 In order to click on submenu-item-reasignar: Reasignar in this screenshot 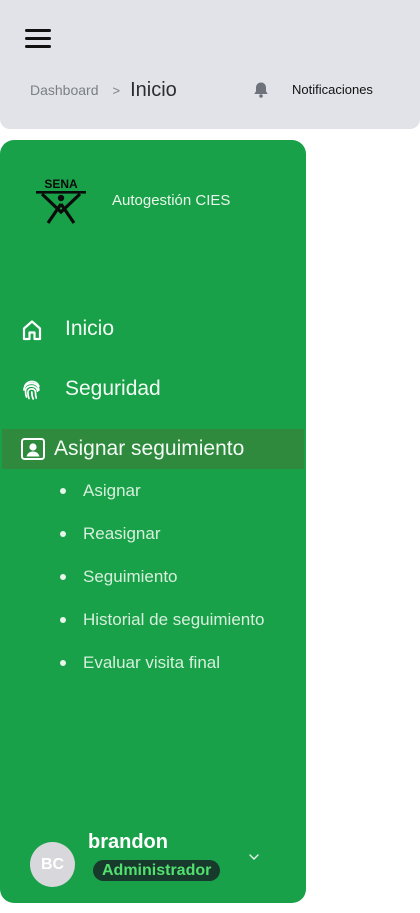, I will do `click(110, 534)`.